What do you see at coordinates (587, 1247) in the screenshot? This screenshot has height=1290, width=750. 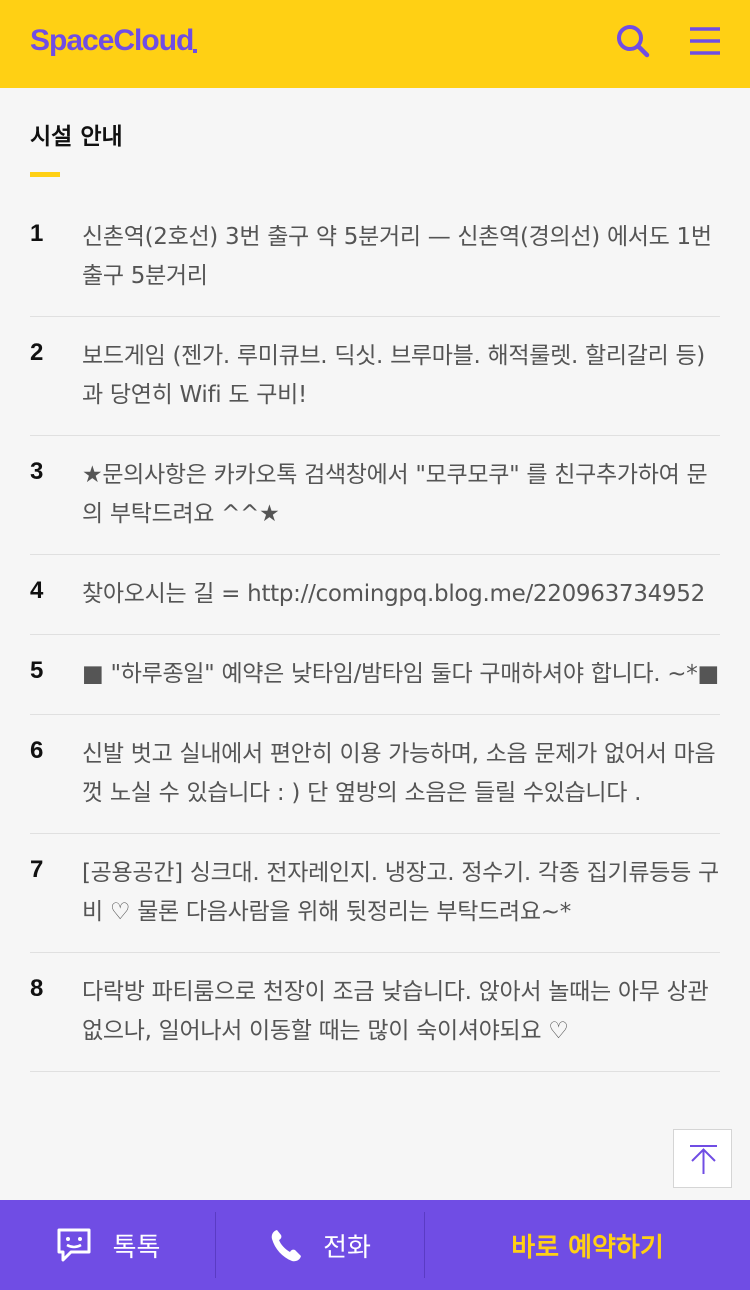 I see `book-label: 바로 예약하기` at bounding box center [587, 1247].